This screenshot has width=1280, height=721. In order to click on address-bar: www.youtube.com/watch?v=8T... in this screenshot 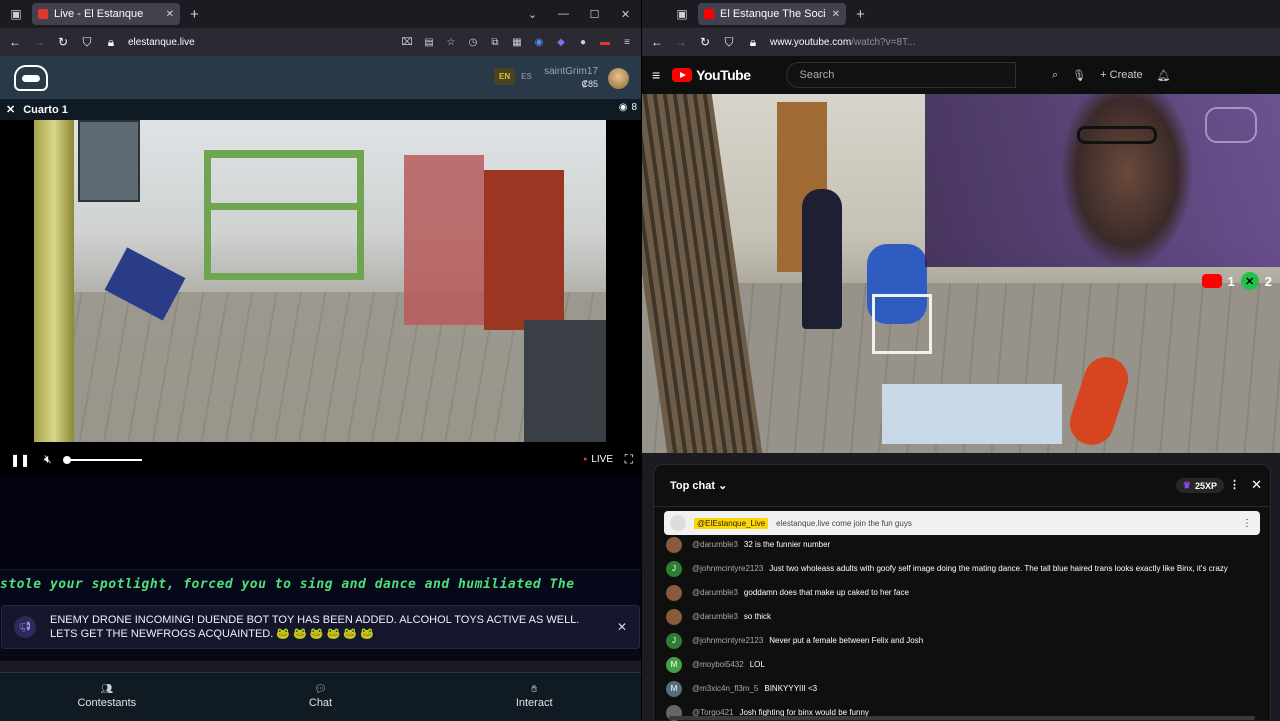, I will do `click(1021, 42)`.